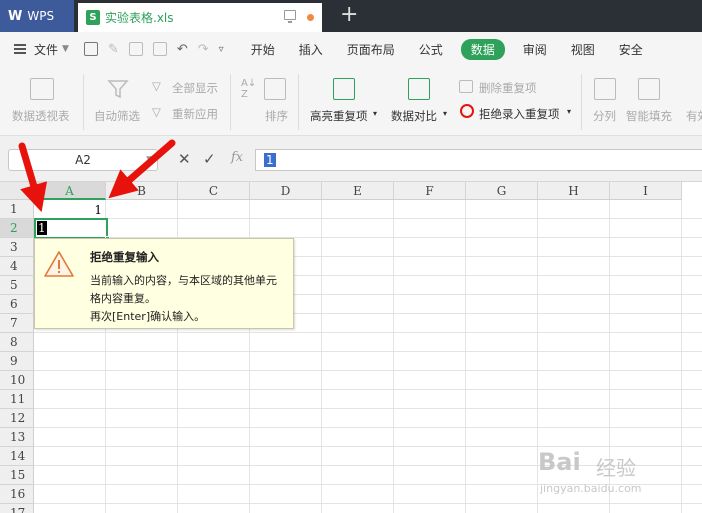 The height and width of the screenshot is (513, 702). What do you see at coordinates (117, 116) in the screenshot?
I see `autofilter-button: 自动筛选` at bounding box center [117, 116].